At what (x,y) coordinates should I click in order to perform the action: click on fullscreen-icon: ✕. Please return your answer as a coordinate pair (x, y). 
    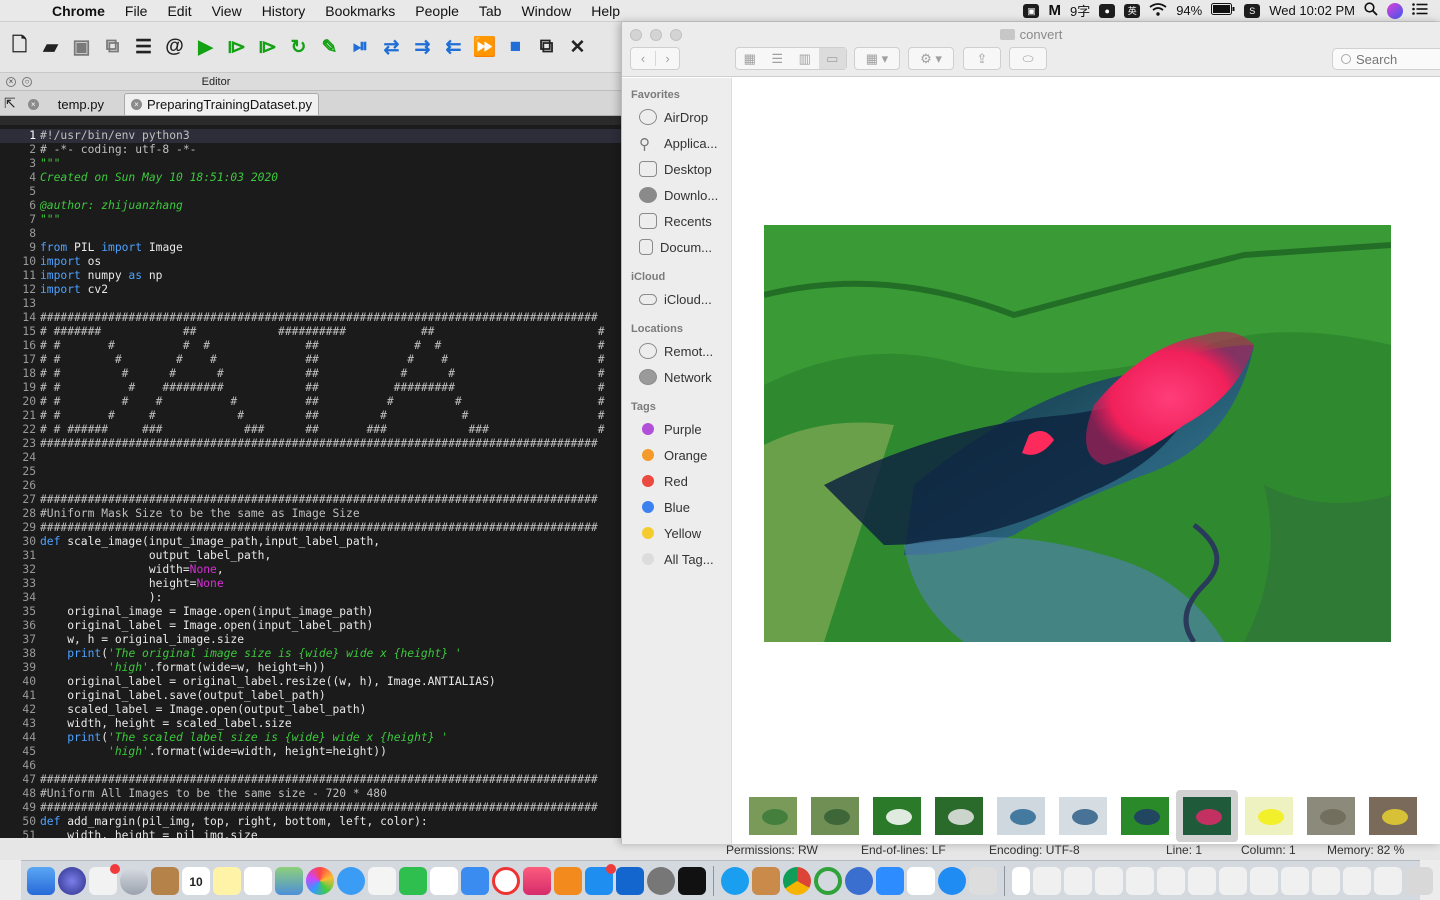
    Looking at the image, I should click on (577, 47).